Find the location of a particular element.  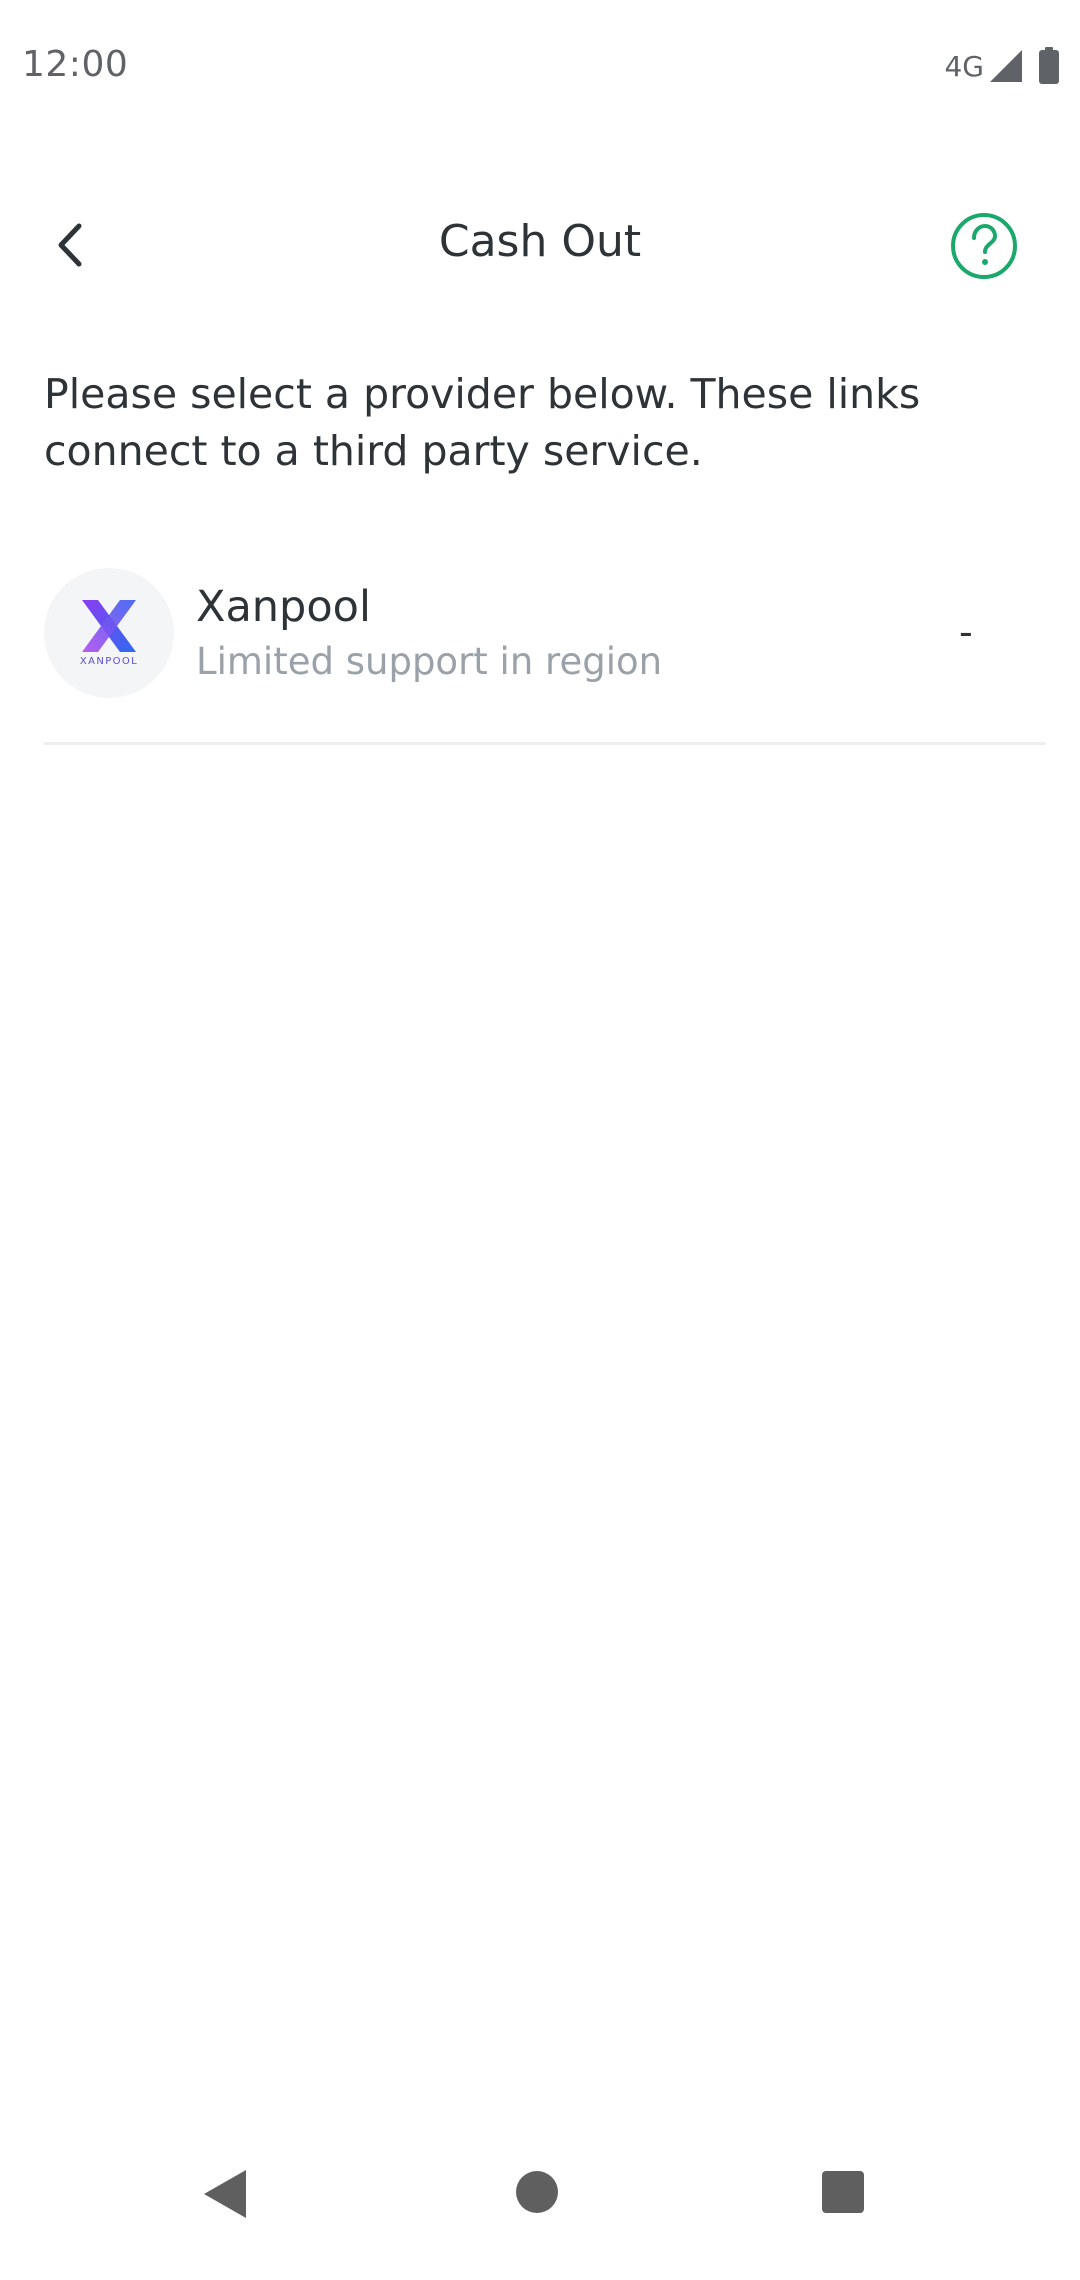

signal-icon is located at coordinates (1006, 66).